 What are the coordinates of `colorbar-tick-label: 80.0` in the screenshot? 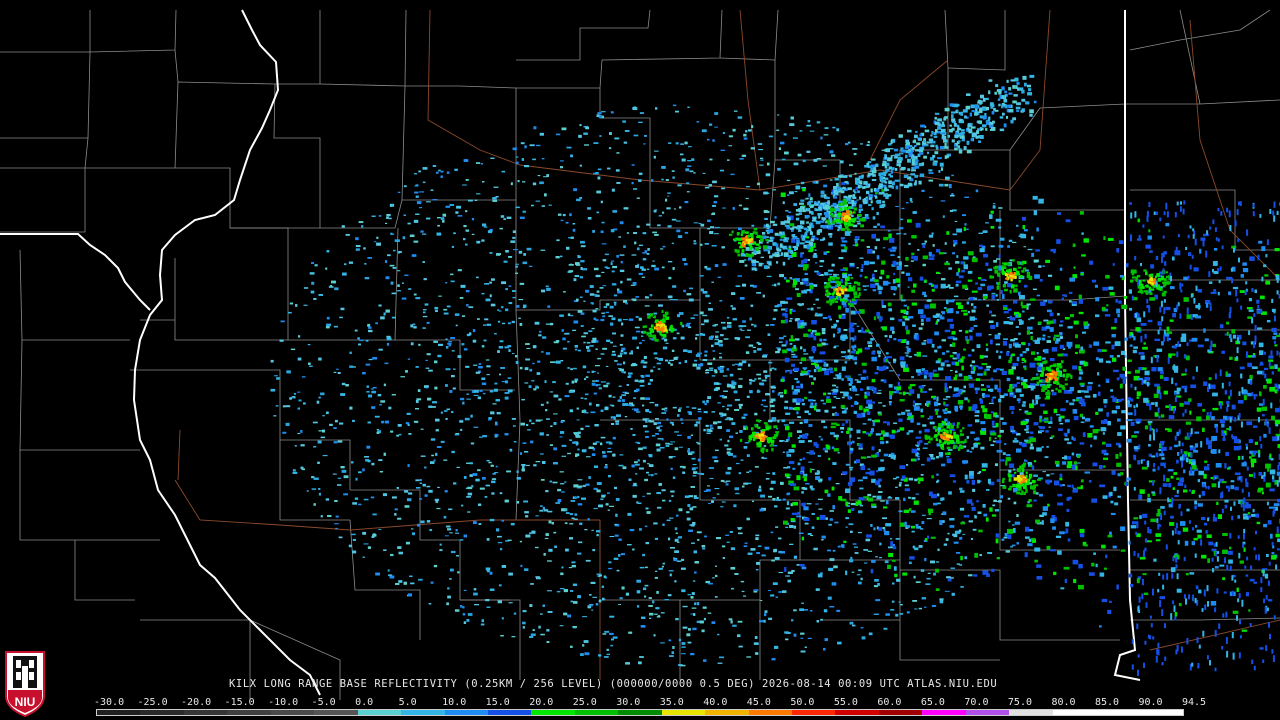 It's located at (1063, 702).